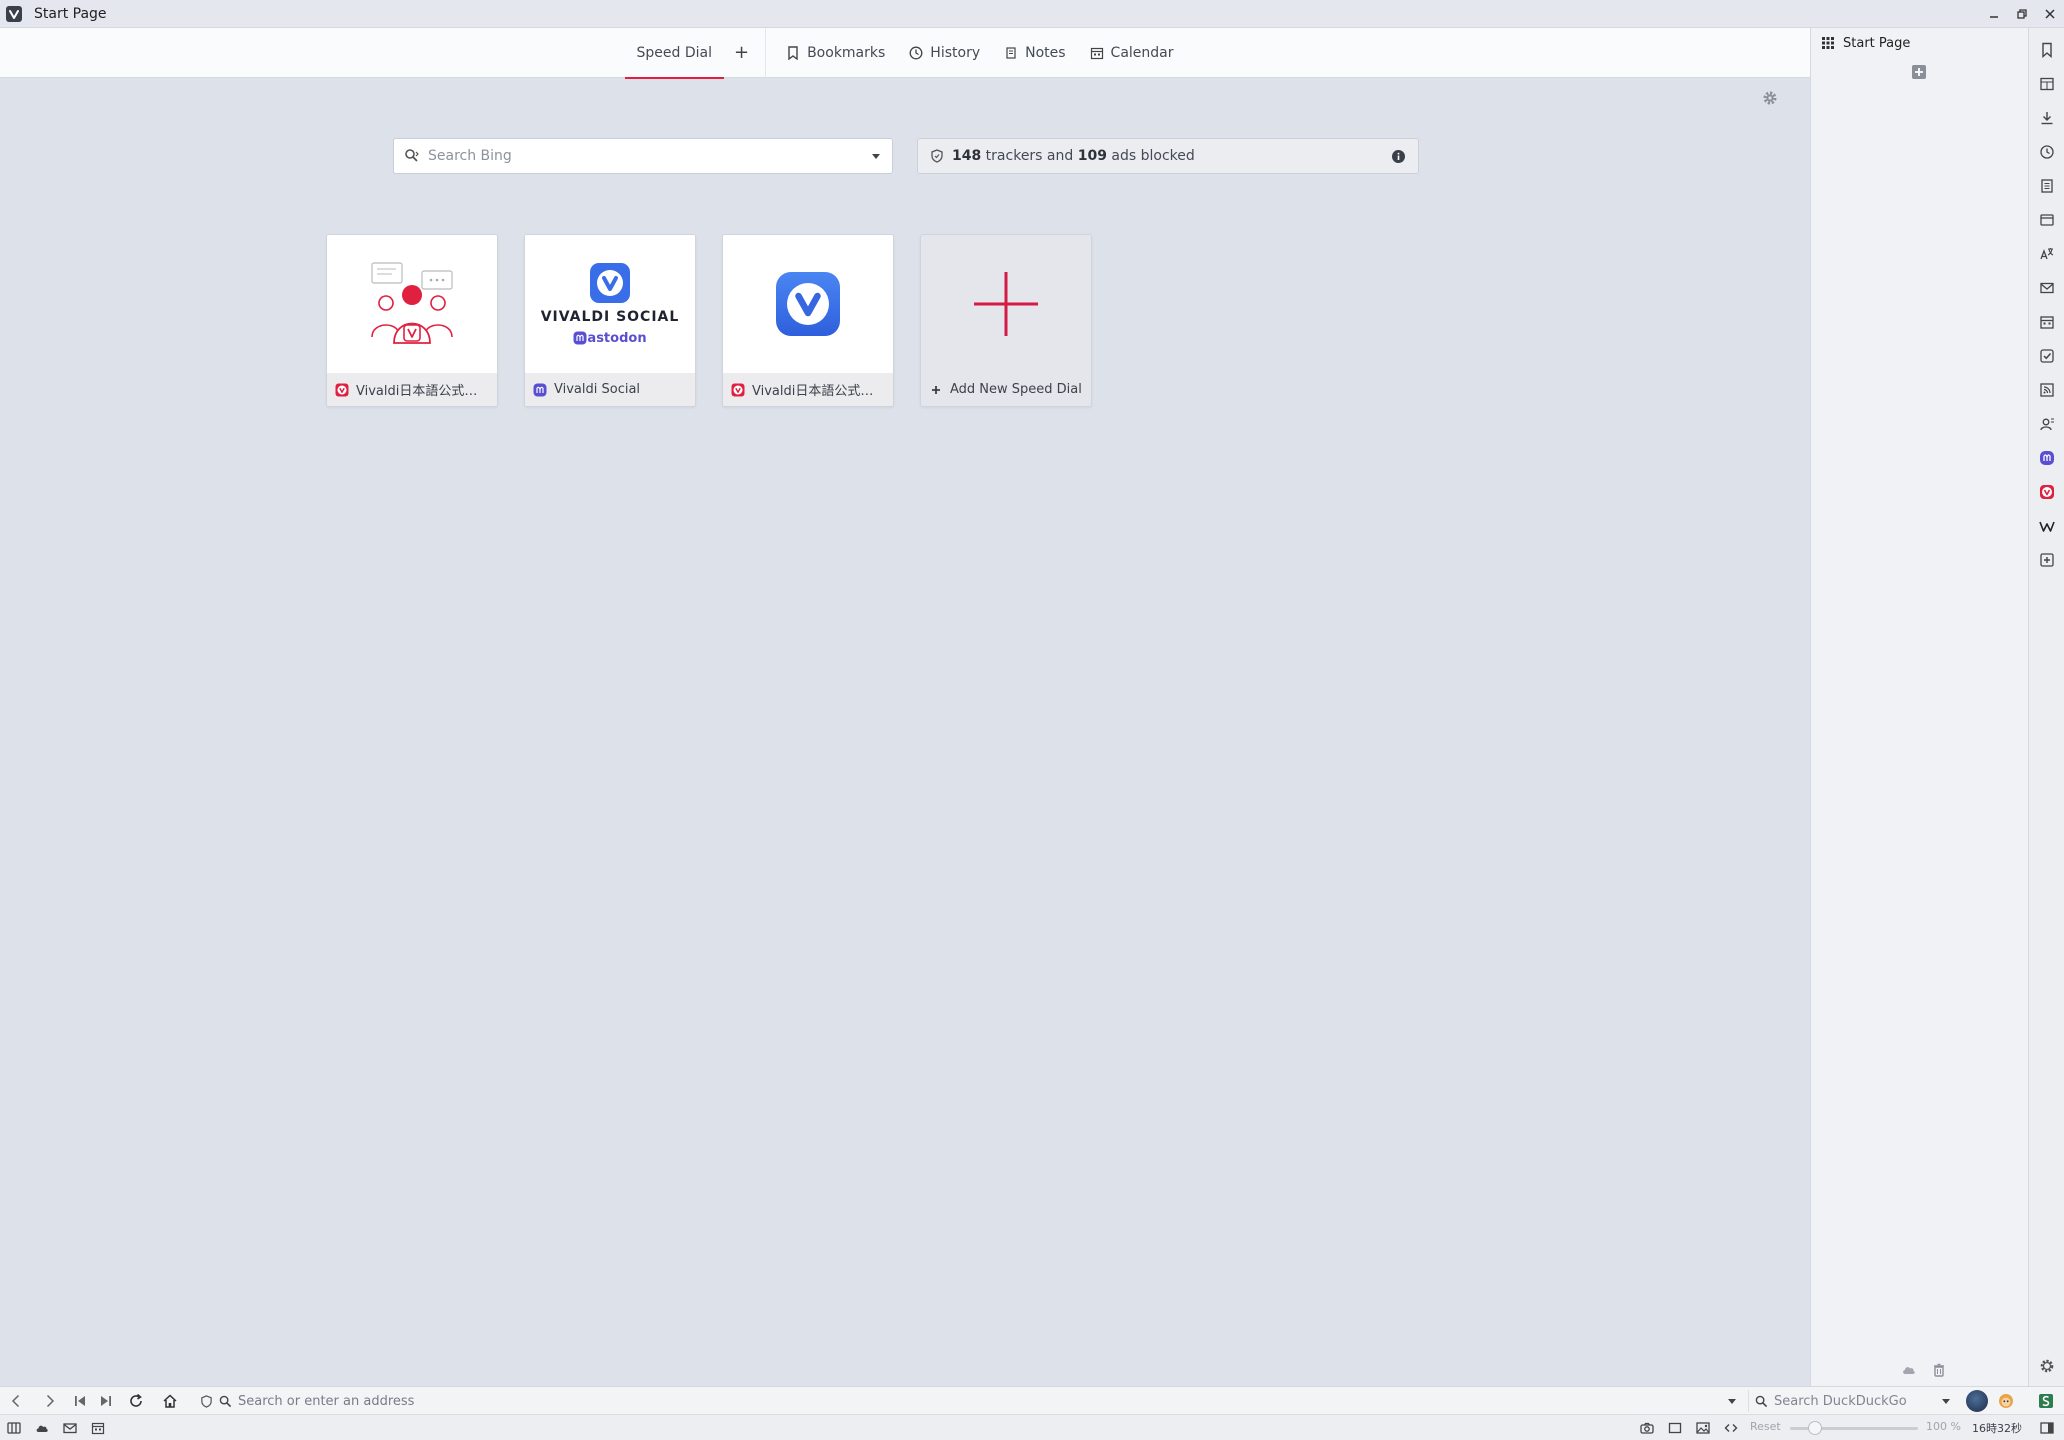 This screenshot has width=2064, height=1440. I want to click on trash-icon, so click(1939, 1370).